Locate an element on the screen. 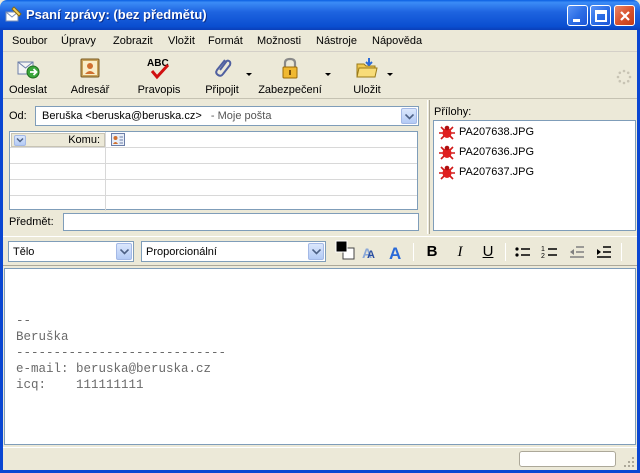 This screenshot has width=640, height=473. recipient-type-label: Komu: is located at coordinates (84, 140).